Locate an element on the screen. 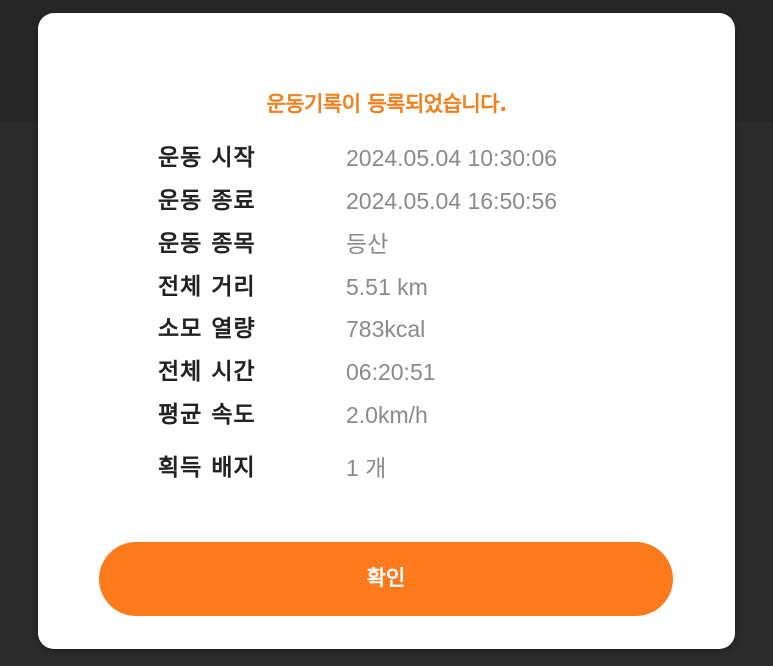 Image resolution: width=773 pixels, height=666 pixels. row-label: 전체 시간 is located at coordinates (207, 372).